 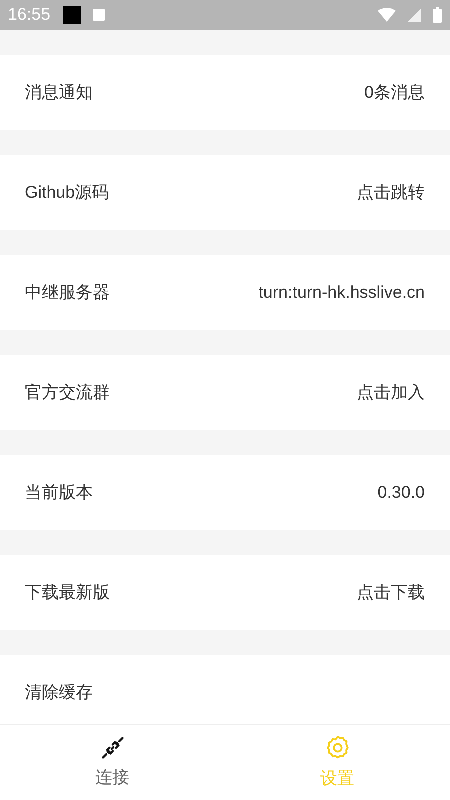 What do you see at coordinates (391, 393) in the screenshot?
I see `setting-value: 点击加入` at bounding box center [391, 393].